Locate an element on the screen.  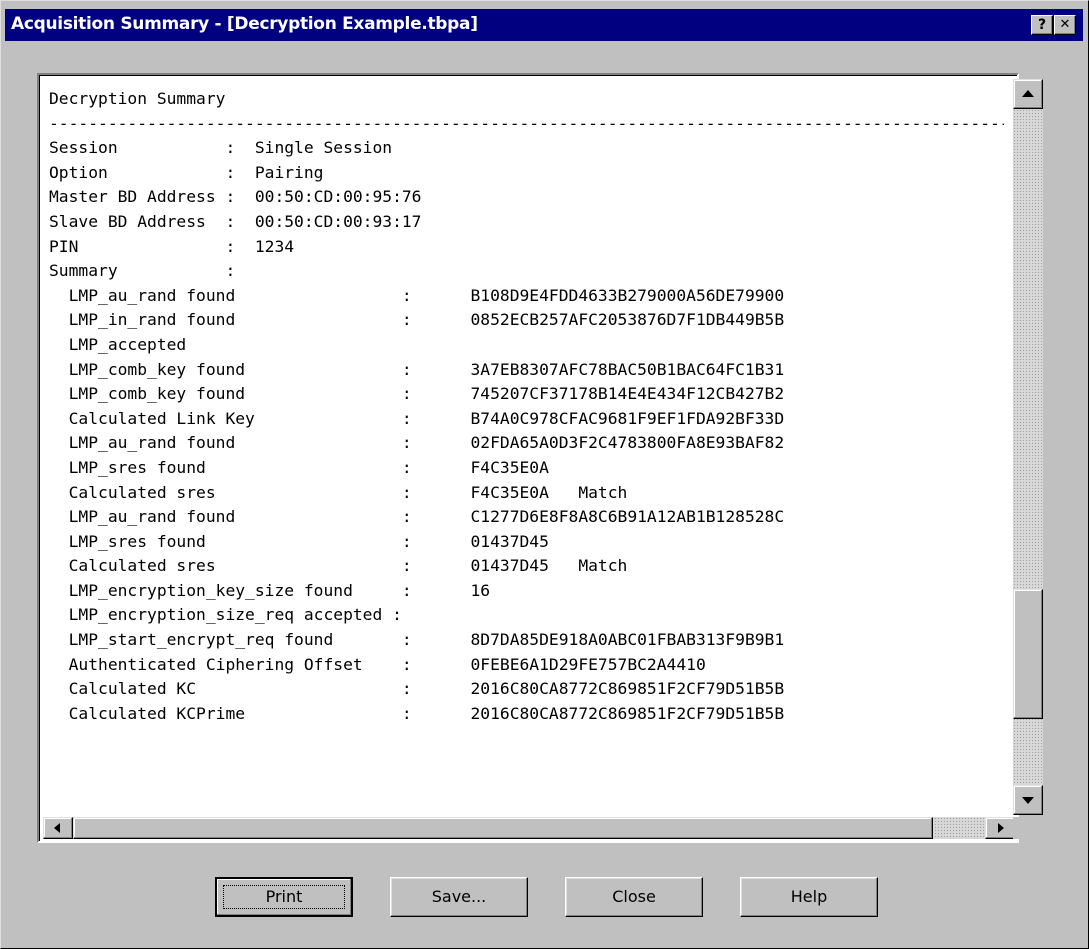
summary-line: LMP_encryption_size_req accepted : is located at coordinates (225, 615).